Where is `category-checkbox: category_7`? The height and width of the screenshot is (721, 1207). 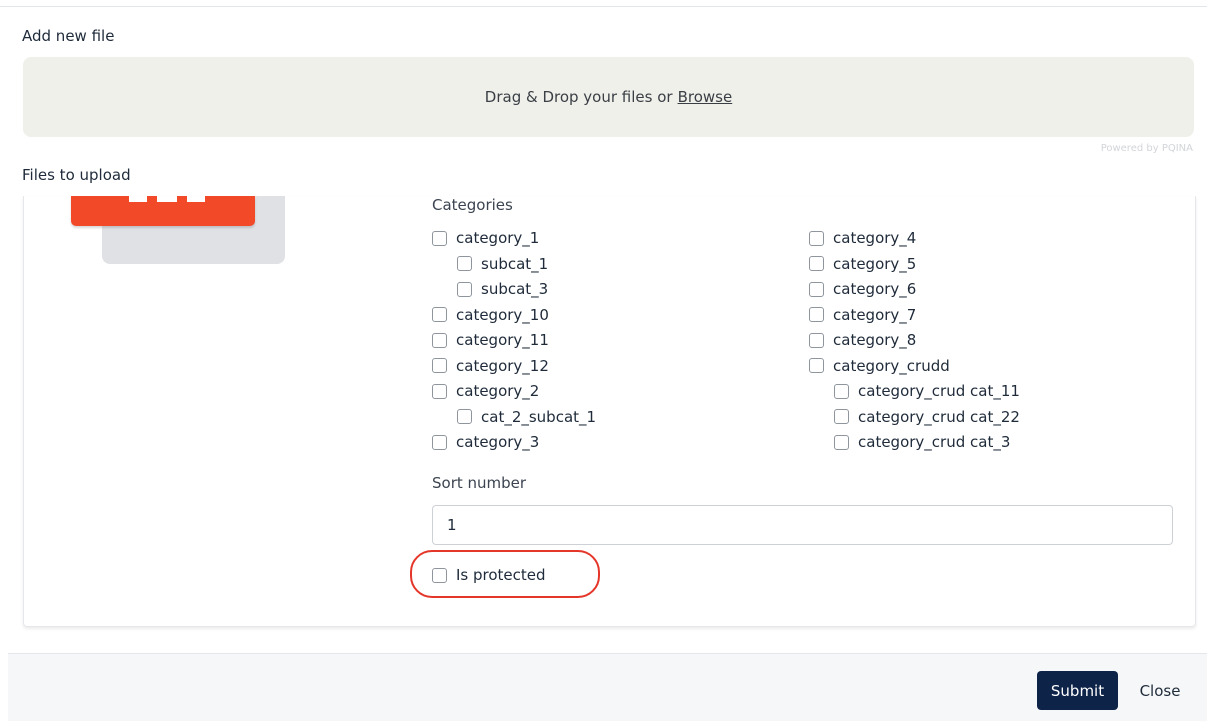
category-checkbox: category_7 is located at coordinates (862, 315).